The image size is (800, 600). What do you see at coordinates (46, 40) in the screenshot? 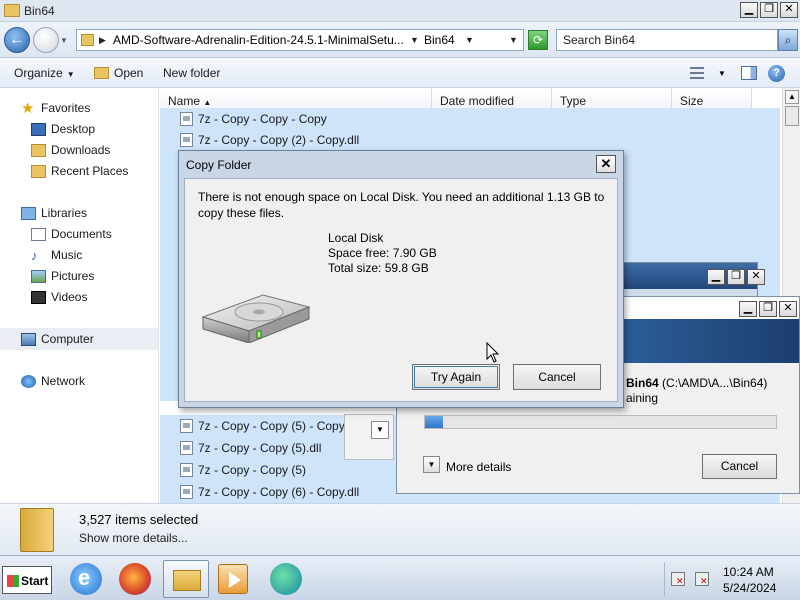
I see `forward-button` at bounding box center [46, 40].